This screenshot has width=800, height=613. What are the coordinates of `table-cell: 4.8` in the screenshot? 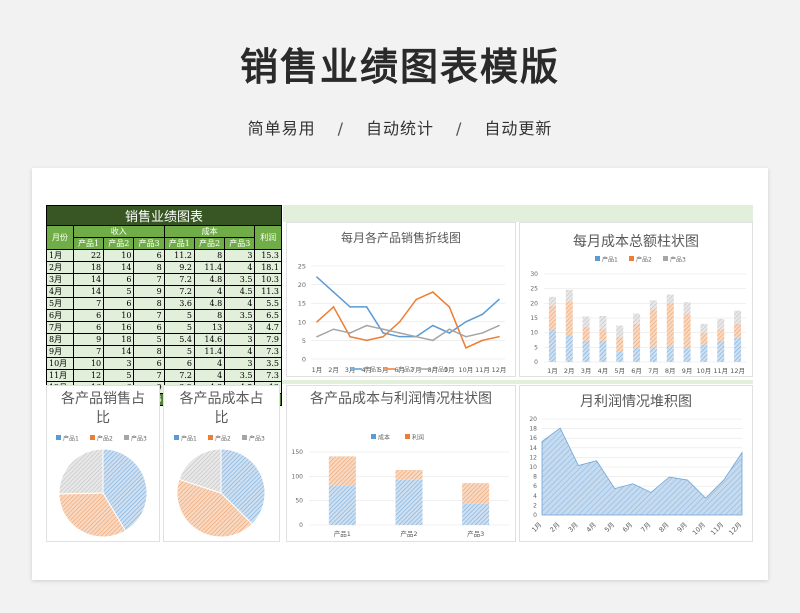 It's located at (209, 279).